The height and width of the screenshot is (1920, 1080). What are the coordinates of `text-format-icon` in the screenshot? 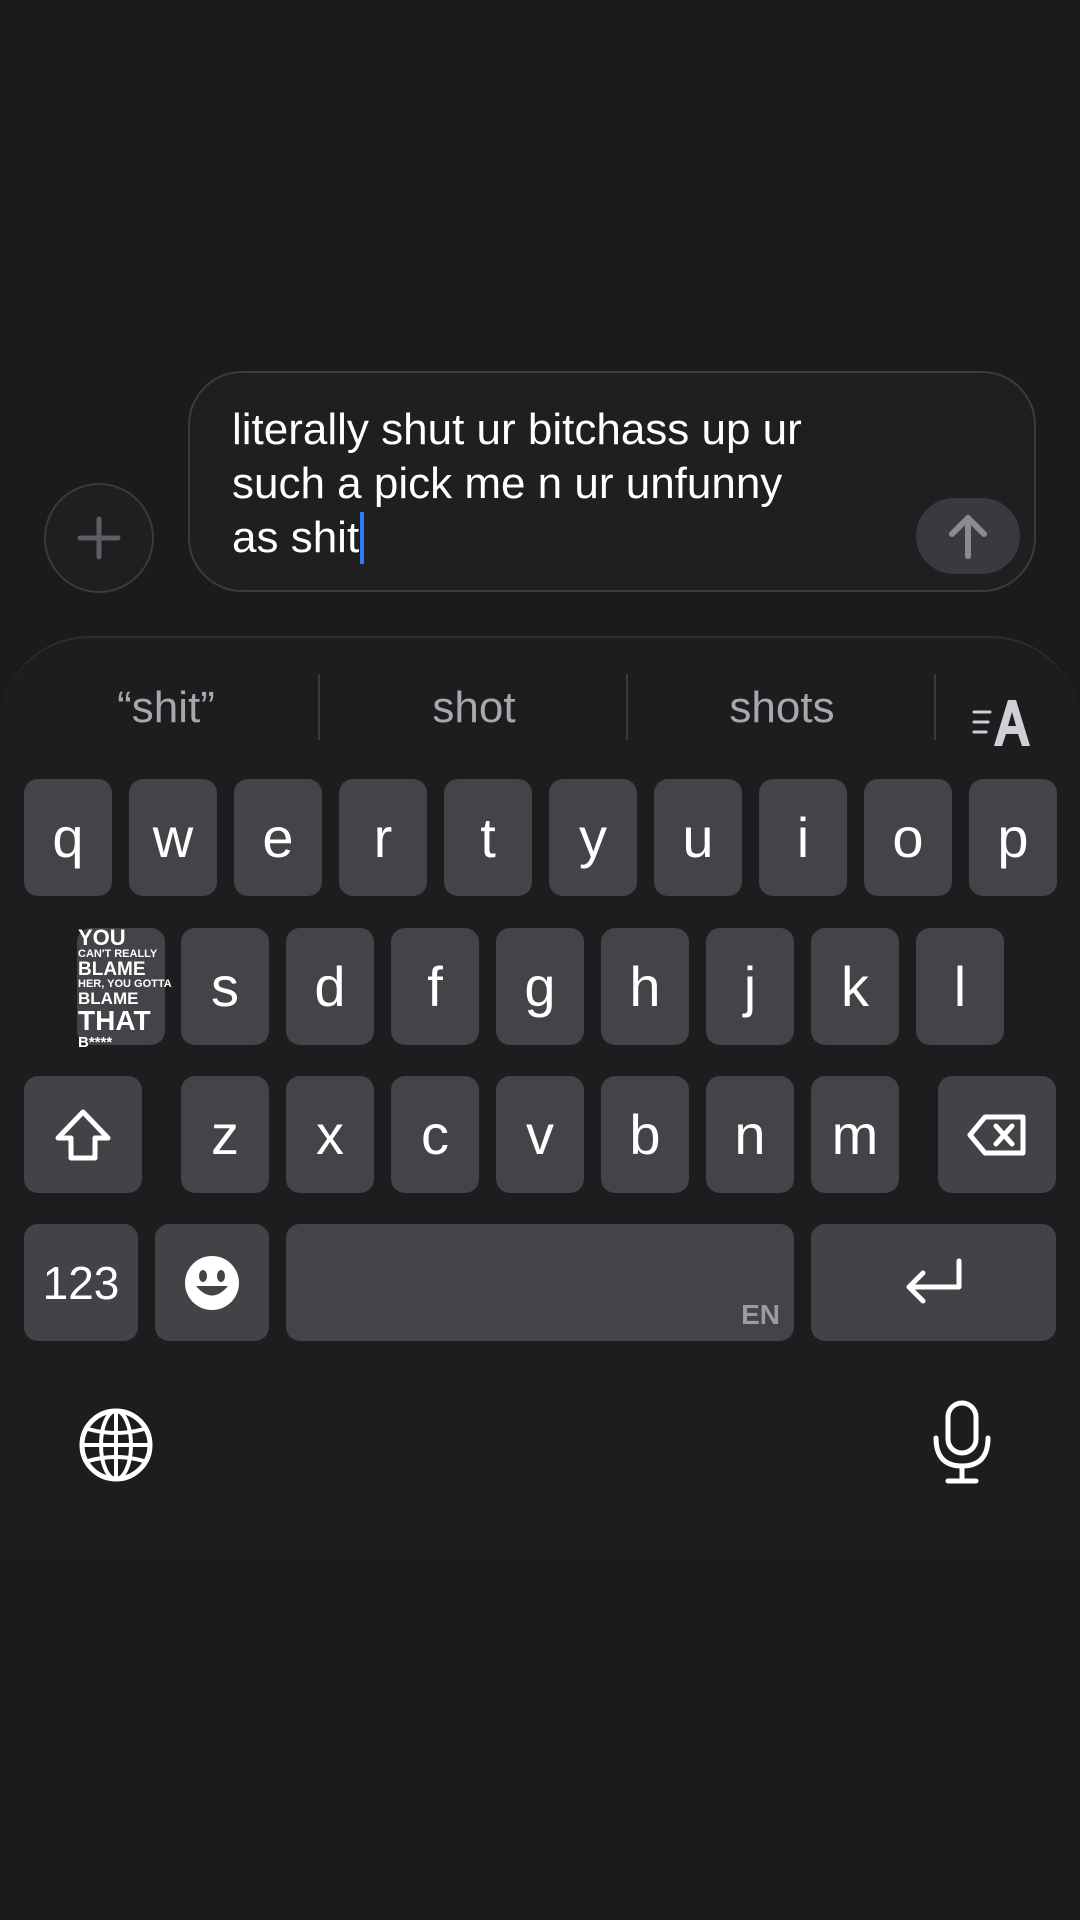 It's located at (1002, 722).